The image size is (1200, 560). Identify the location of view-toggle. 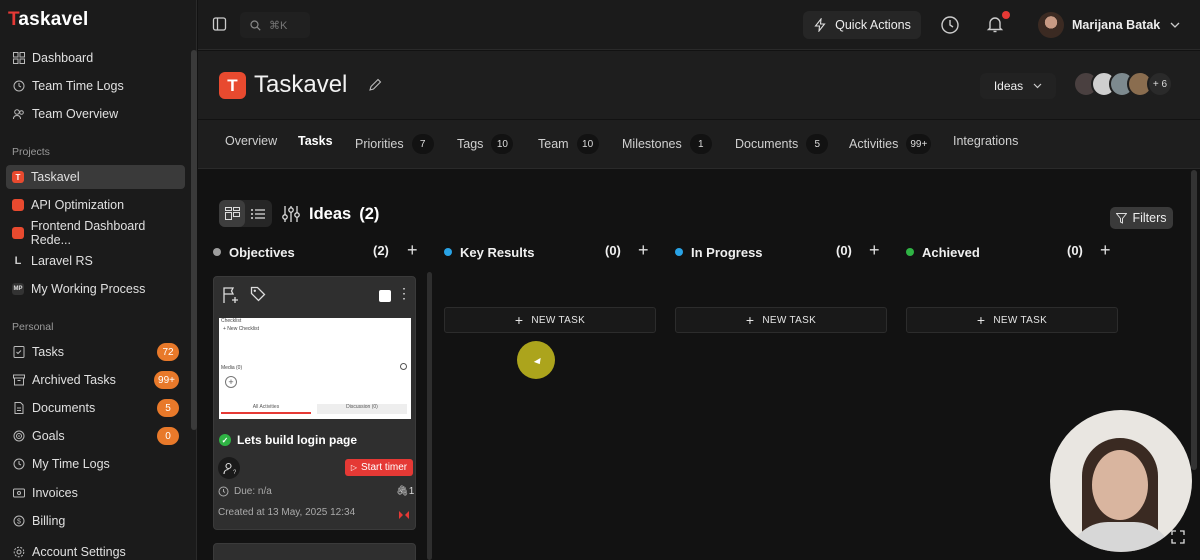
(245, 213).